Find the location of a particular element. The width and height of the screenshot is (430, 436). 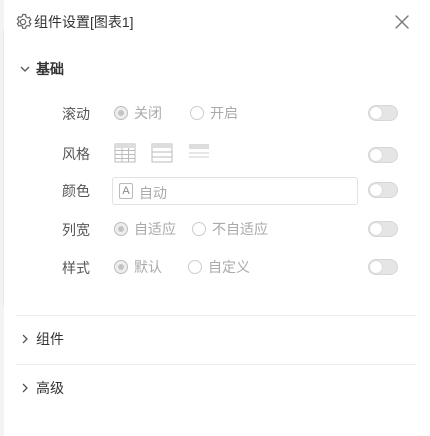

section-advanced-header: 高级 is located at coordinates (42, 388).